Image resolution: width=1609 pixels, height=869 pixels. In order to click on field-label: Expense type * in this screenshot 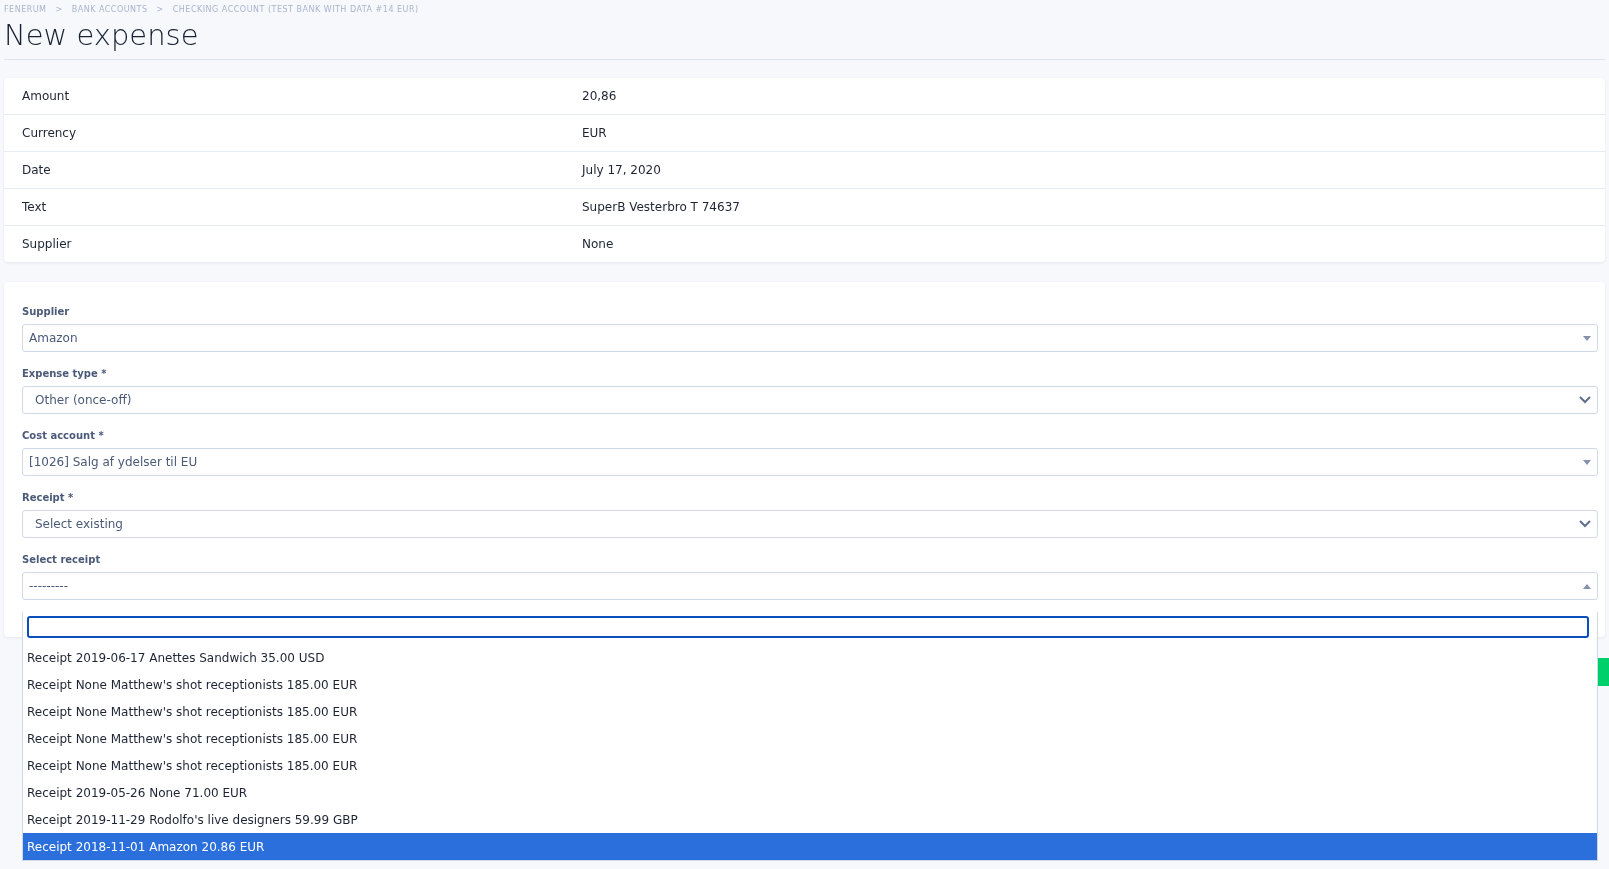, I will do `click(65, 373)`.